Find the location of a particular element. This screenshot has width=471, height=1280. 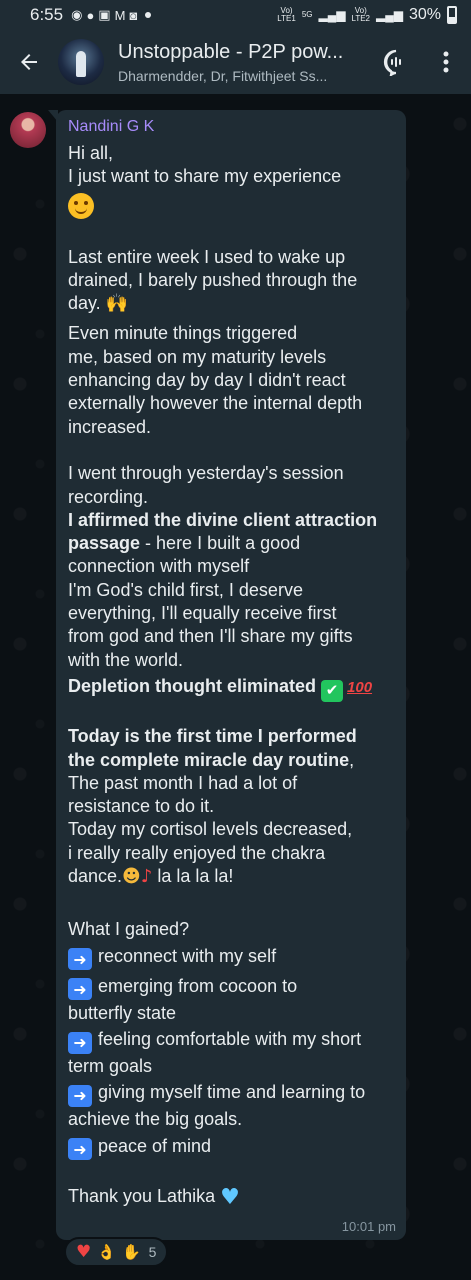

message-line: enhancing day by day I didn't react is located at coordinates (207, 380).